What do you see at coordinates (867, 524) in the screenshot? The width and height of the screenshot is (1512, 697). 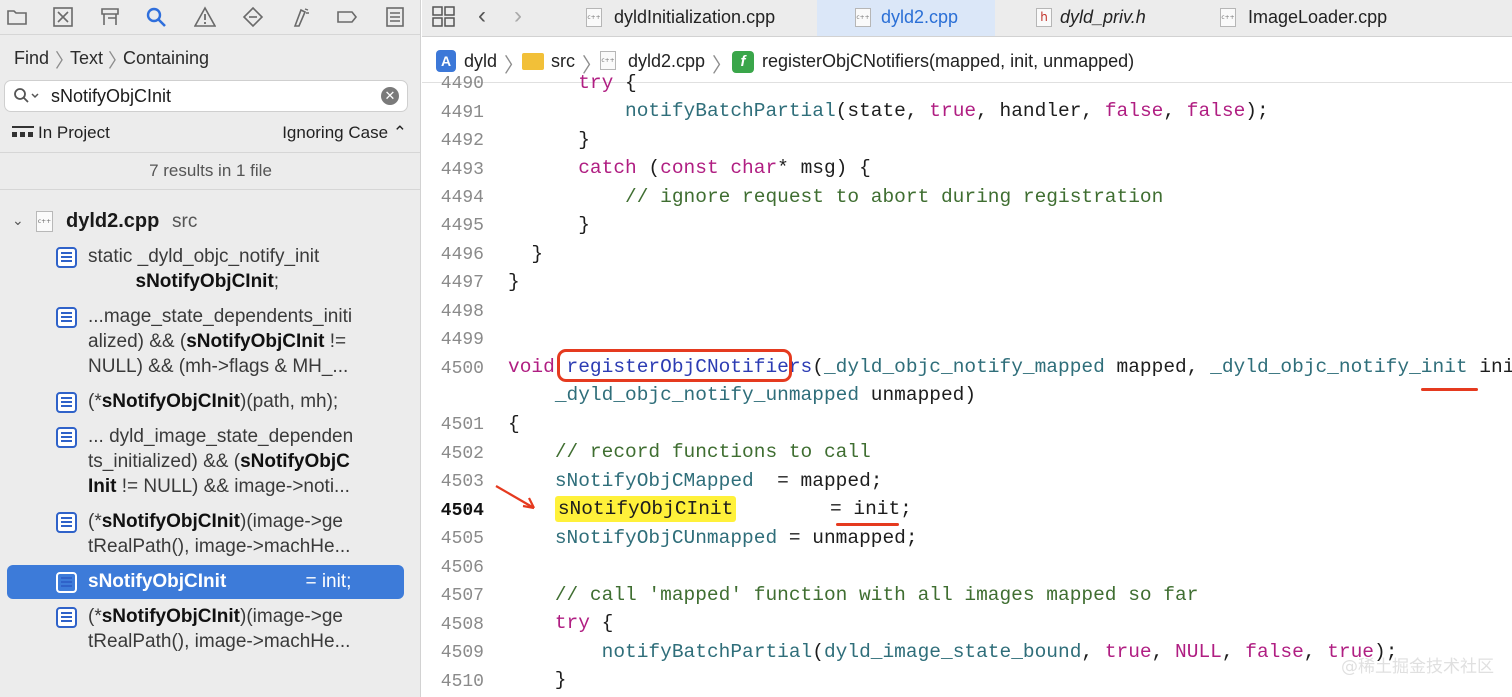 I see `annotation-underline-red` at bounding box center [867, 524].